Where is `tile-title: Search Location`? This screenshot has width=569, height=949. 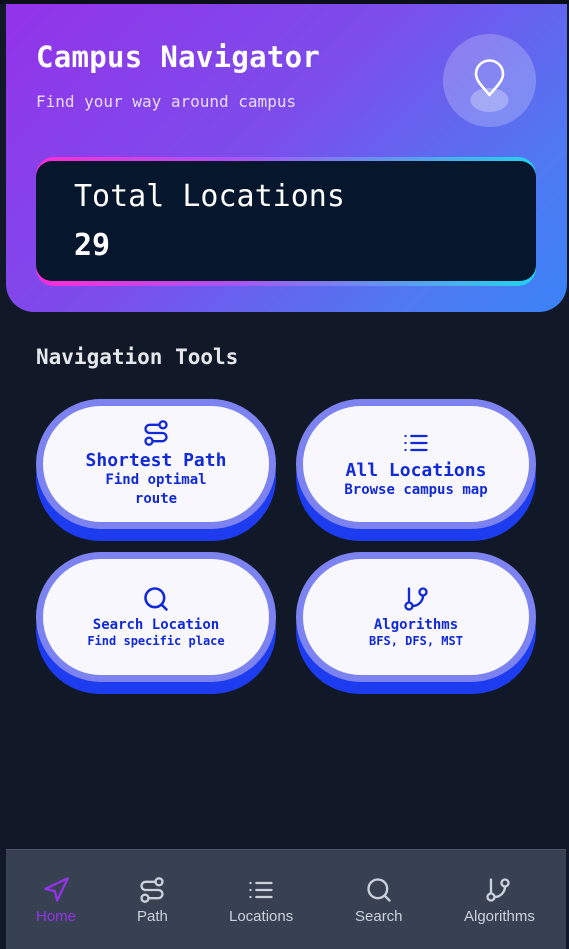
tile-title: Search Location is located at coordinates (156, 625).